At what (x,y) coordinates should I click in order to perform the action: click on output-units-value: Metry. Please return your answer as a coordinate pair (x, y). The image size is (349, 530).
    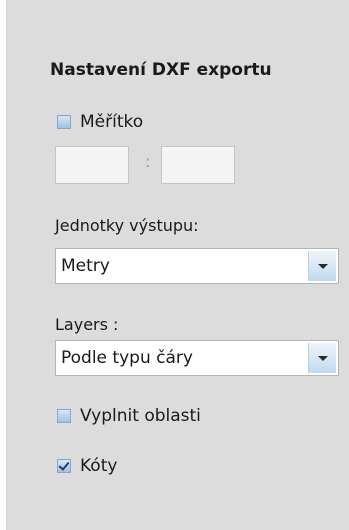
    Looking at the image, I should click on (85, 266).